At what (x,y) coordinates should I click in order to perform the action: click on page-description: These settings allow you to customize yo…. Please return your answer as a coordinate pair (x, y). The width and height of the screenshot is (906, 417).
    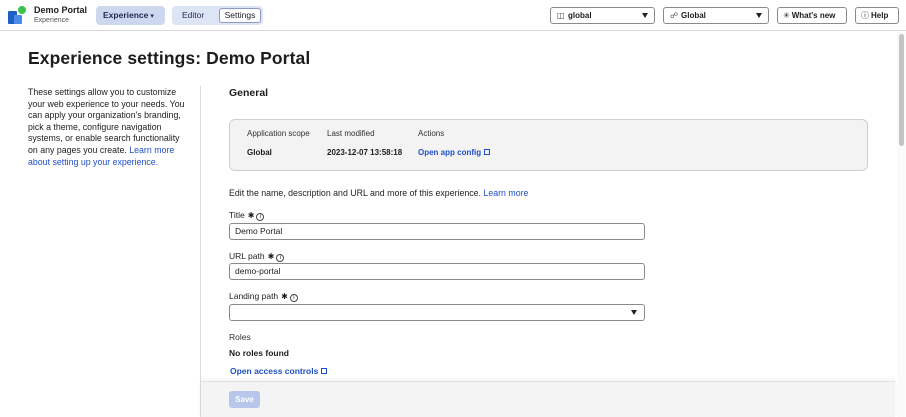
    Looking at the image, I should click on (108, 127).